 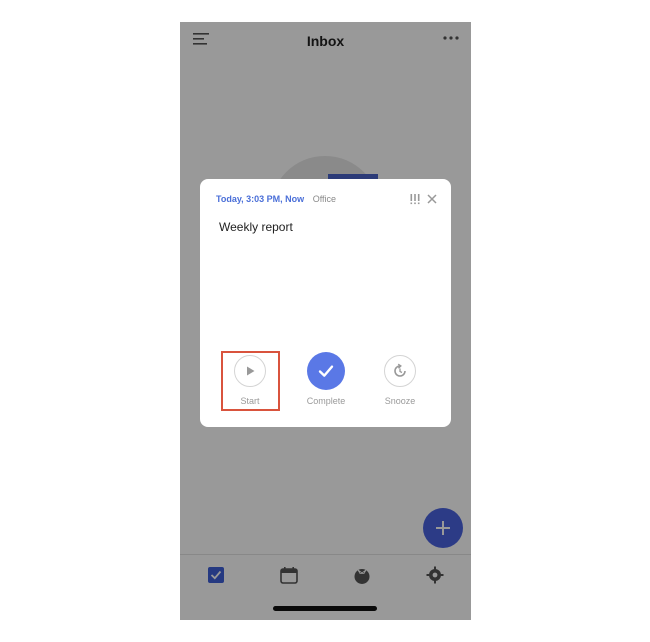 I want to click on snooze-button: Snooze, so click(x=400, y=380).